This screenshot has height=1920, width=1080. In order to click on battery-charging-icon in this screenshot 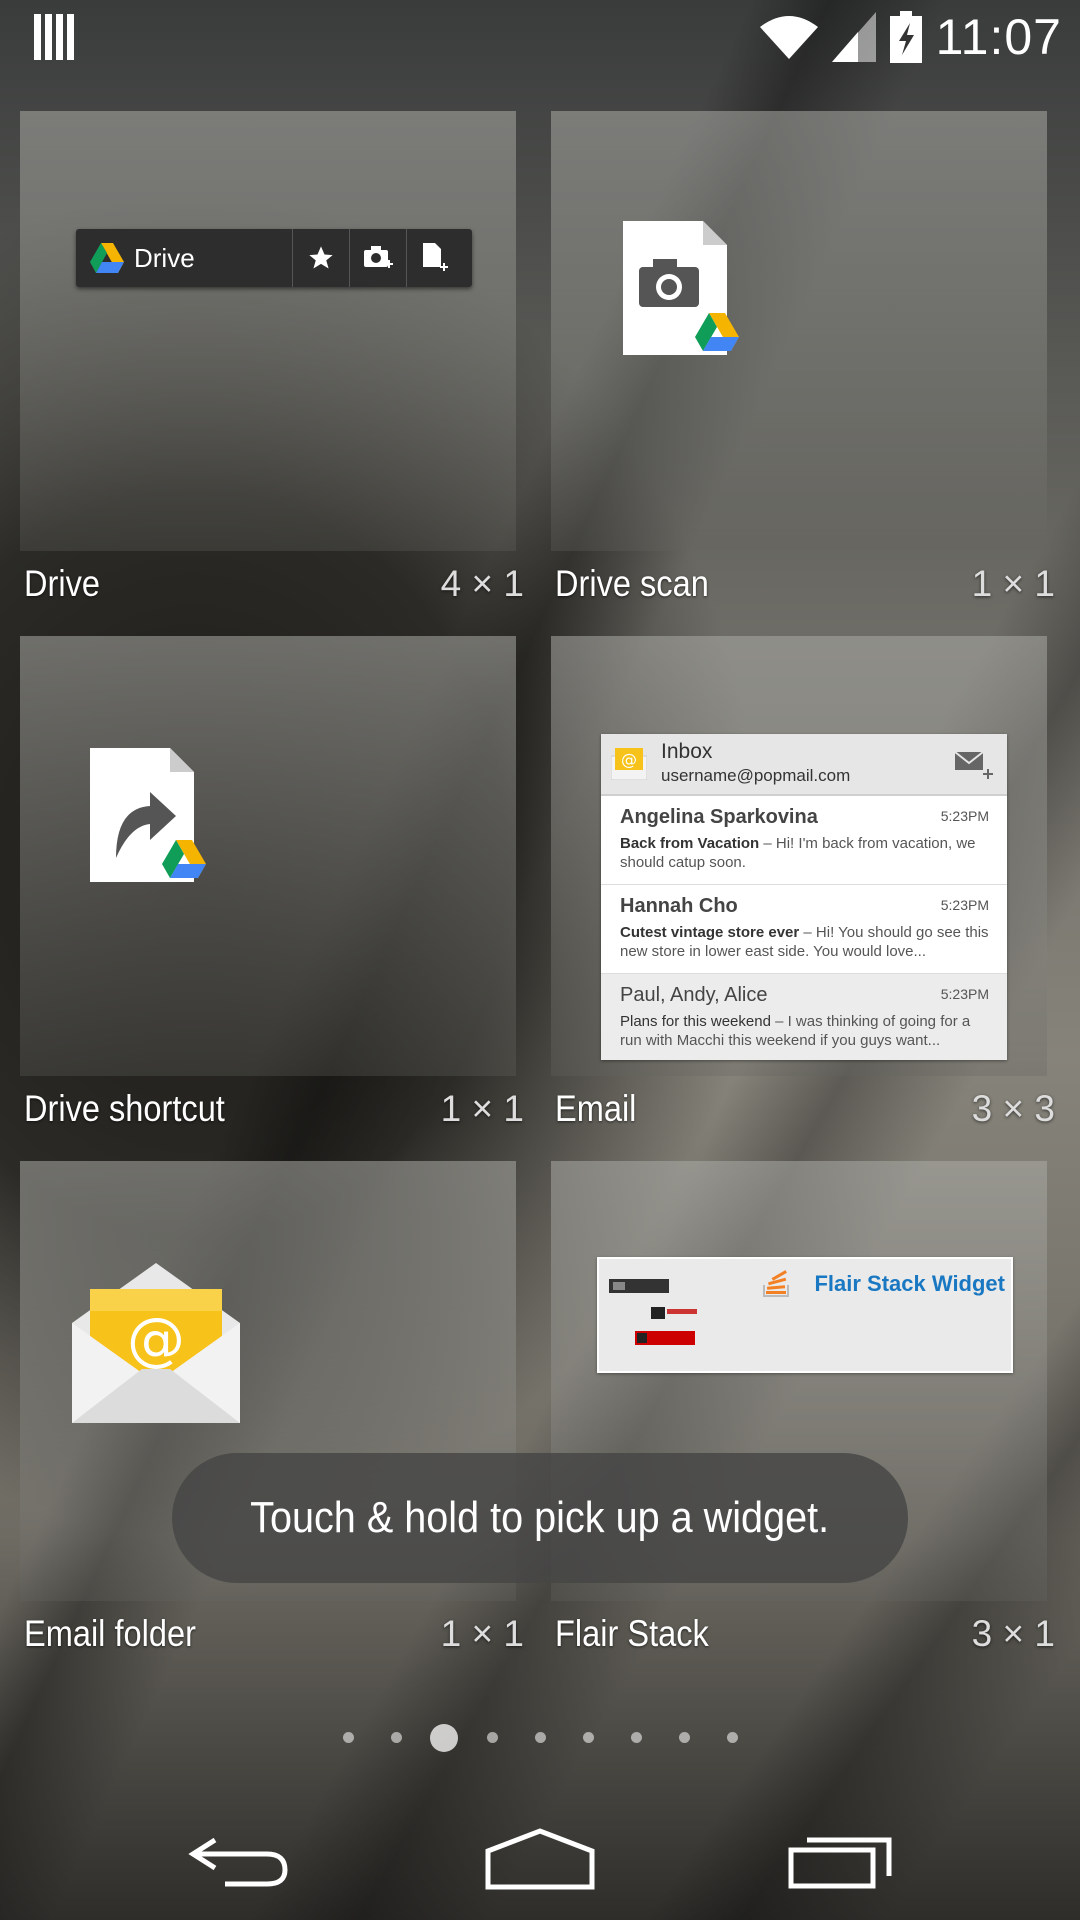, I will do `click(905, 37)`.